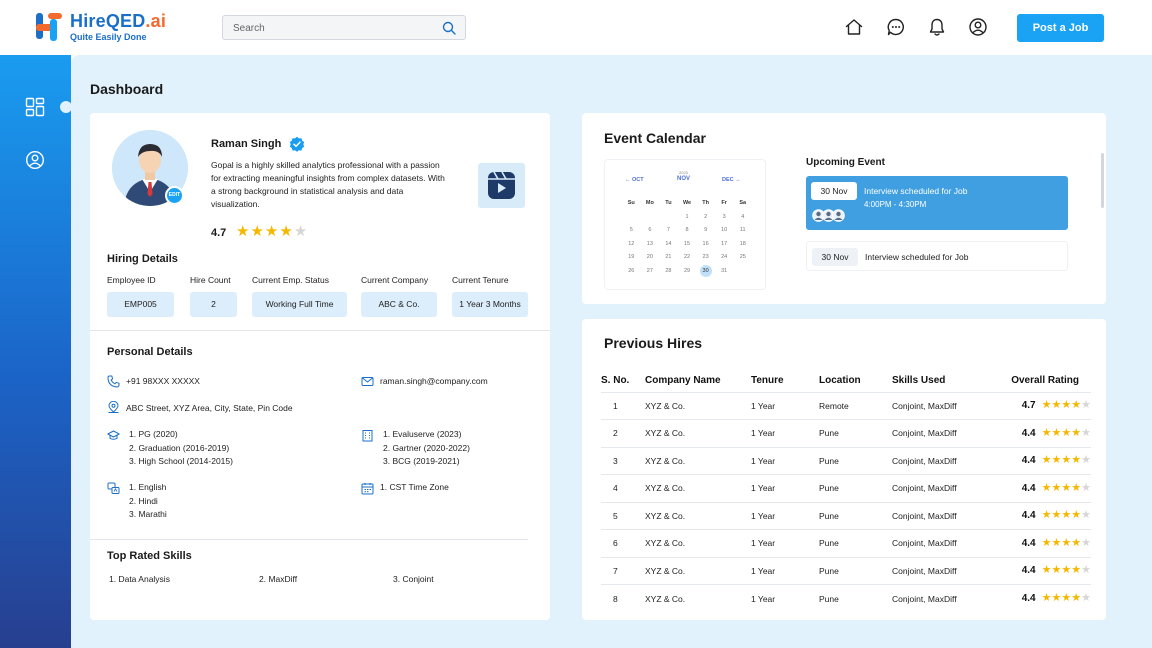 The height and width of the screenshot is (648, 1152). What do you see at coordinates (631, 258) in the screenshot?
I see `calendar-day: 19` at bounding box center [631, 258].